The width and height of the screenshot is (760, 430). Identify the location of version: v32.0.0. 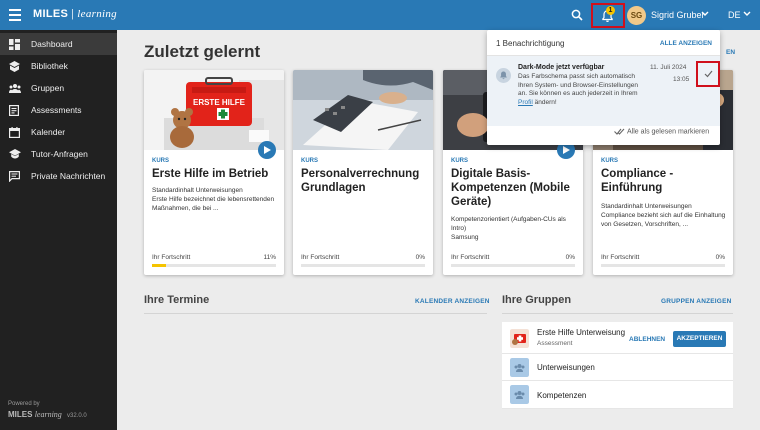
(77, 416).